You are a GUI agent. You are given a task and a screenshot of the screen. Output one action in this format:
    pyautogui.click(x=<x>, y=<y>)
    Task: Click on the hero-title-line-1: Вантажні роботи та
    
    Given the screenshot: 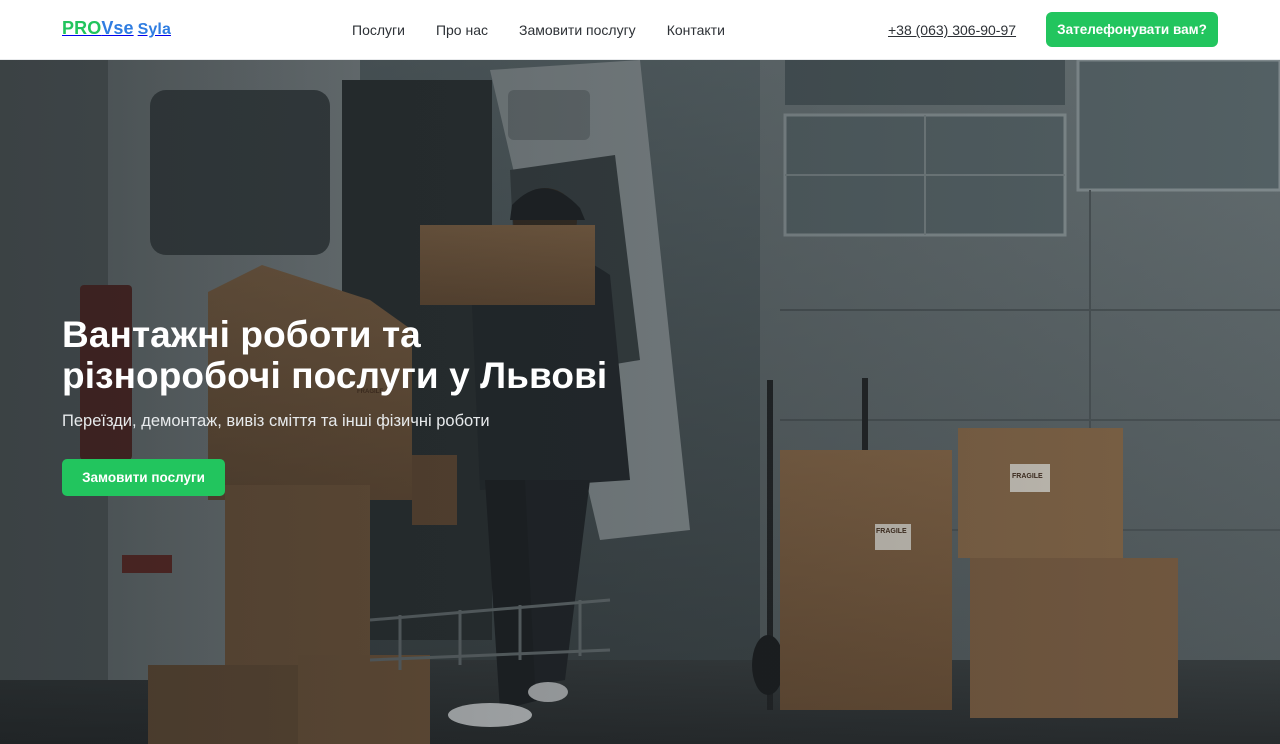 What is the action you would take?
    pyautogui.click(x=241, y=334)
    